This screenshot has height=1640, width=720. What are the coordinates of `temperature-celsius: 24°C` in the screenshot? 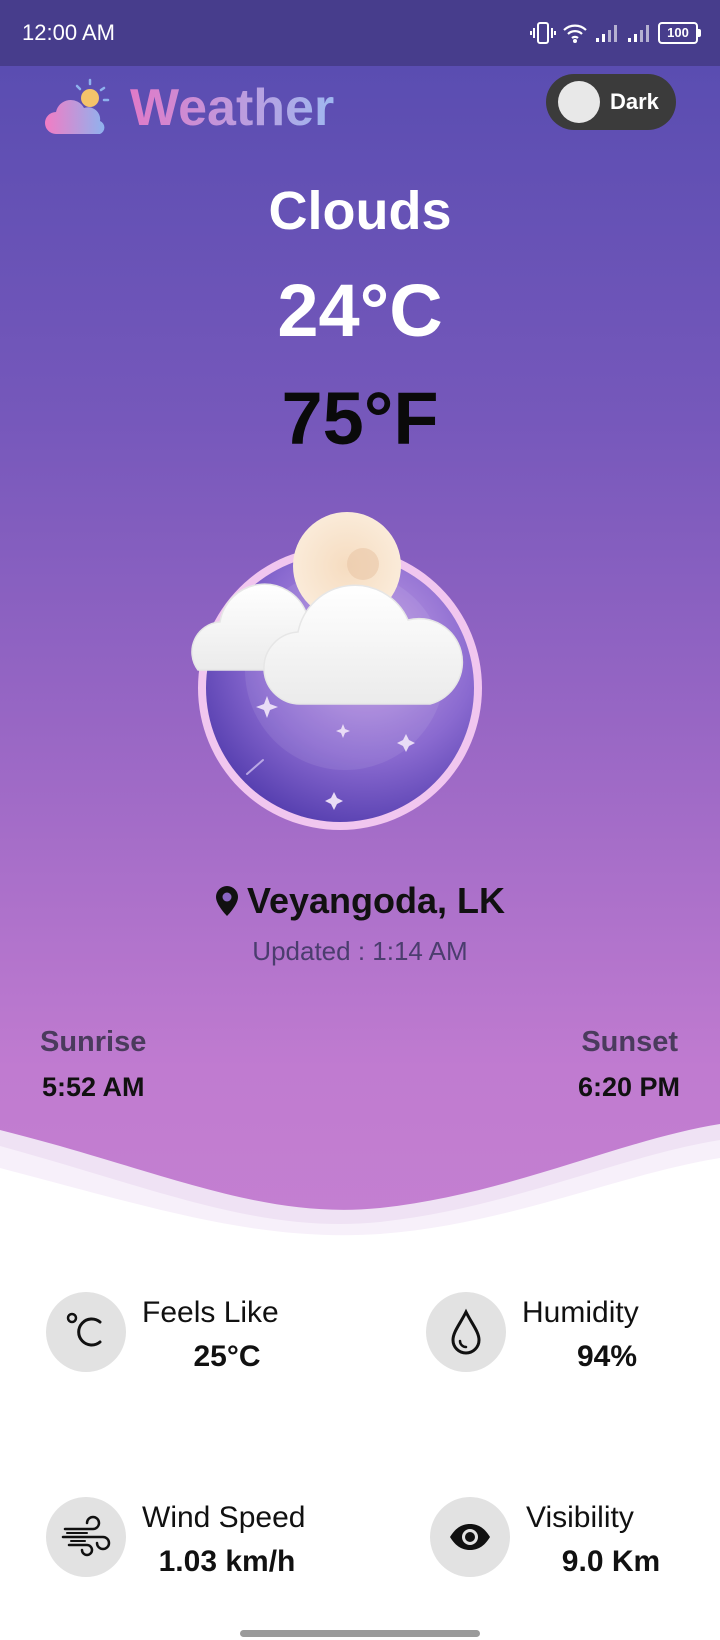 It's located at (360, 310).